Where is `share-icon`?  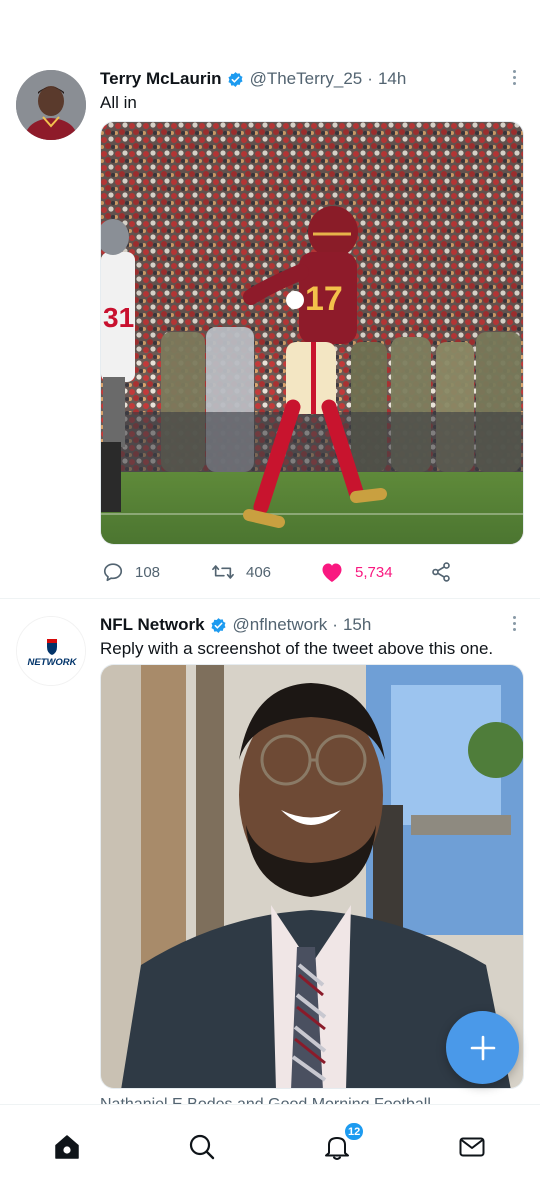 share-icon is located at coordinates (441, 572).